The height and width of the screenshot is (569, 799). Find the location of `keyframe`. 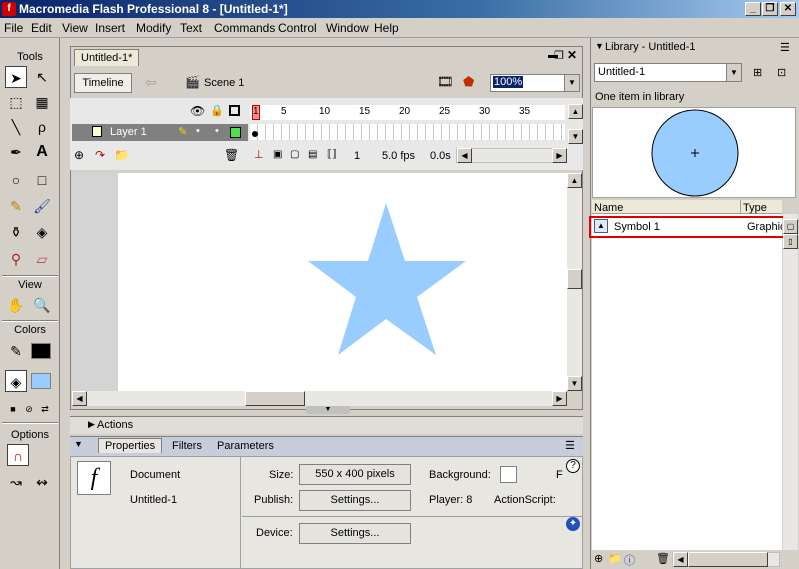

keyframe is located at coordinates (255, 134).